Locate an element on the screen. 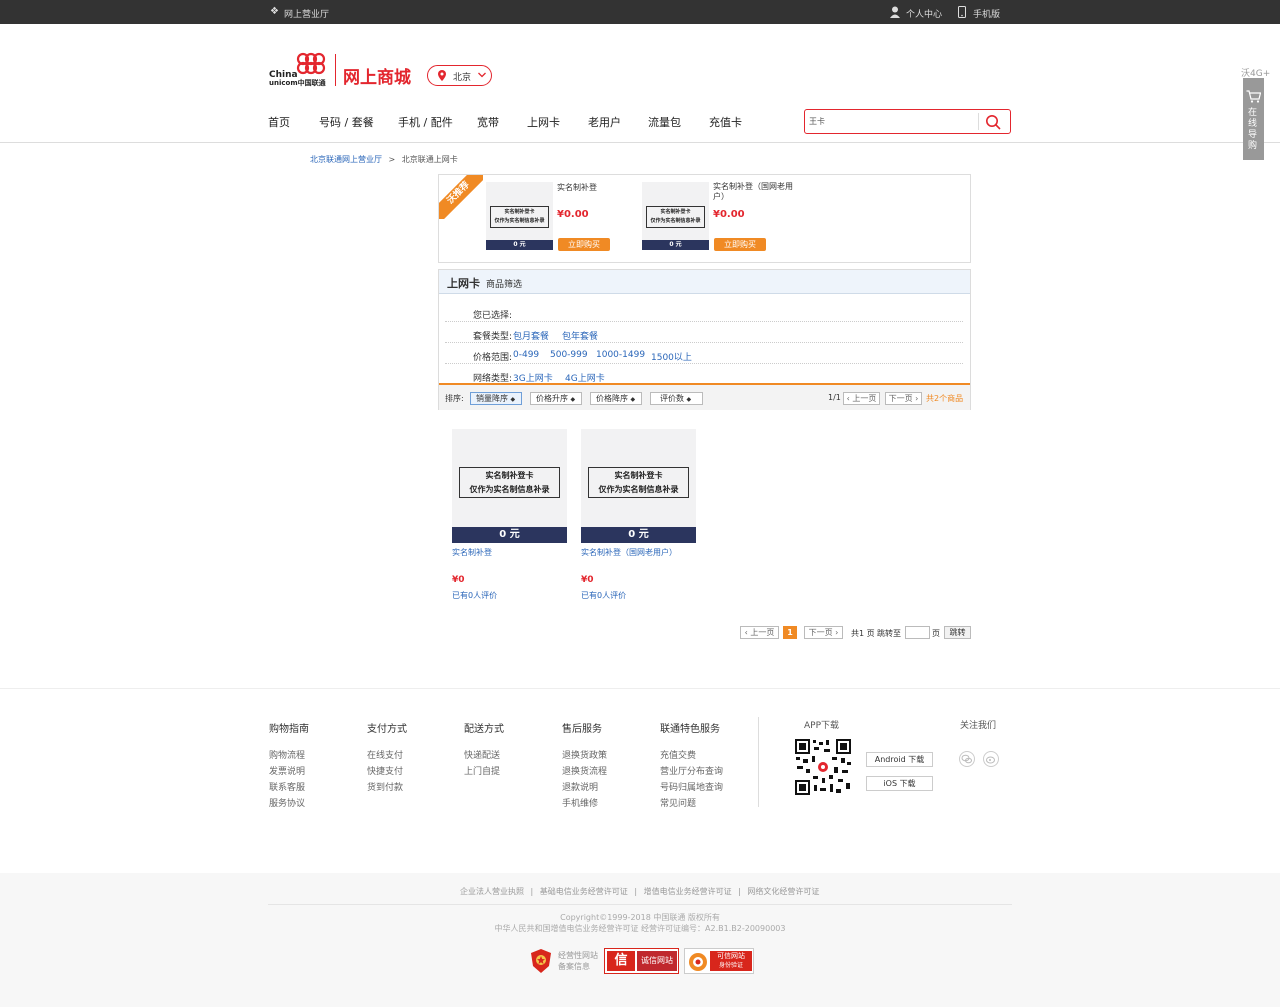 The width and height of the screenshot is (1280, 1007). page-next-button: 下一页 › is located at coordinates (823, 632).